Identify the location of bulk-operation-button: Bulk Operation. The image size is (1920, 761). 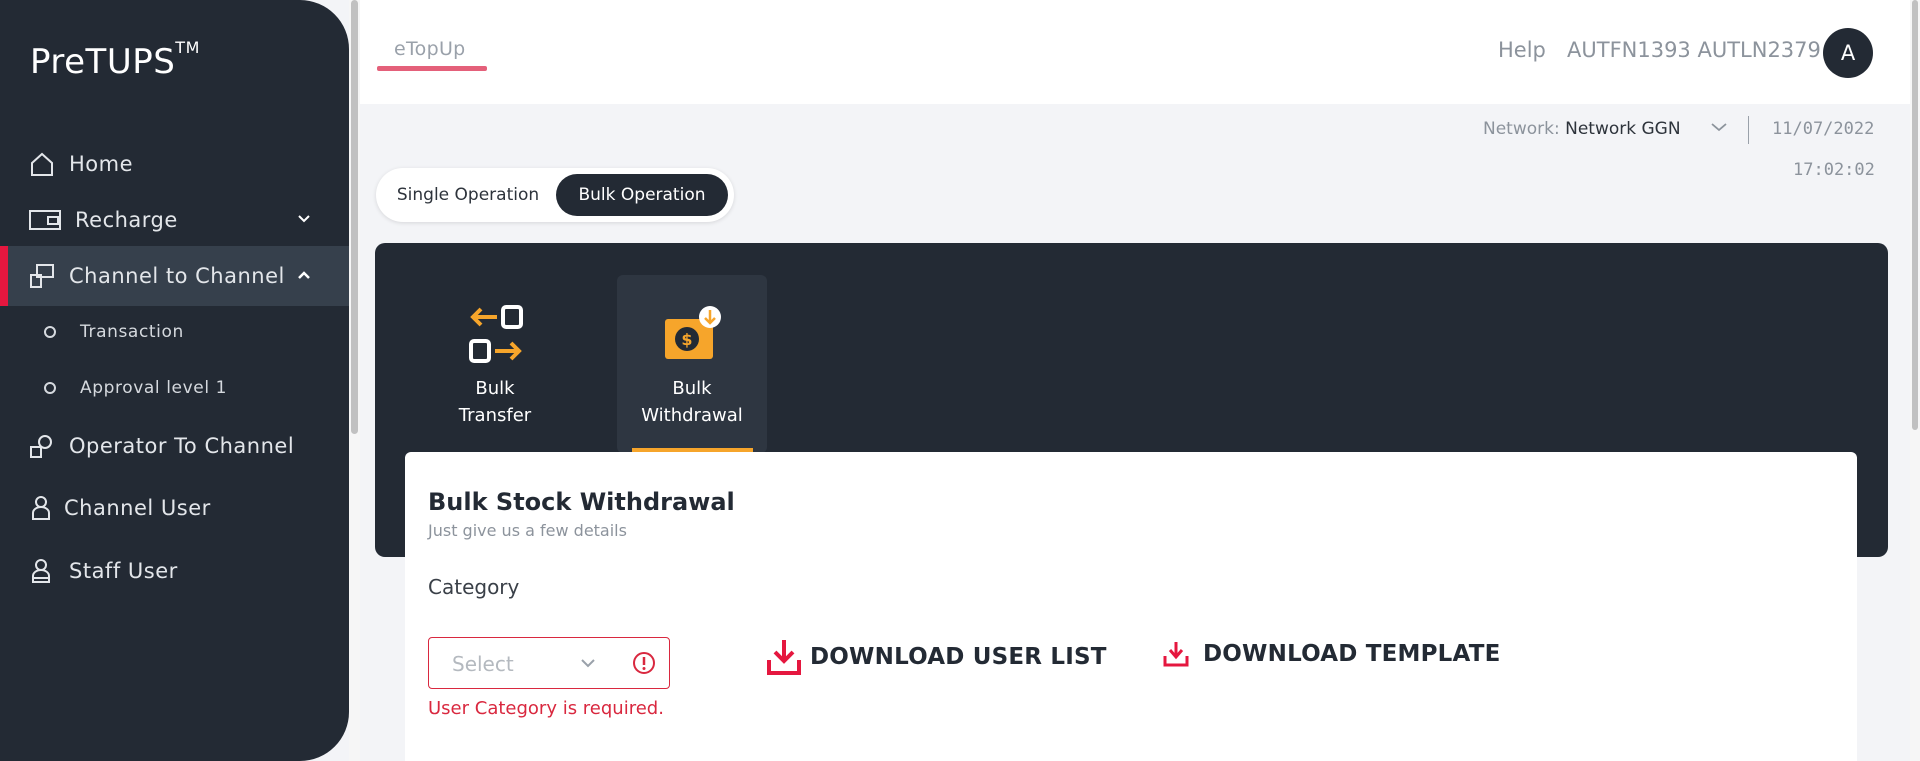
(642, 195).